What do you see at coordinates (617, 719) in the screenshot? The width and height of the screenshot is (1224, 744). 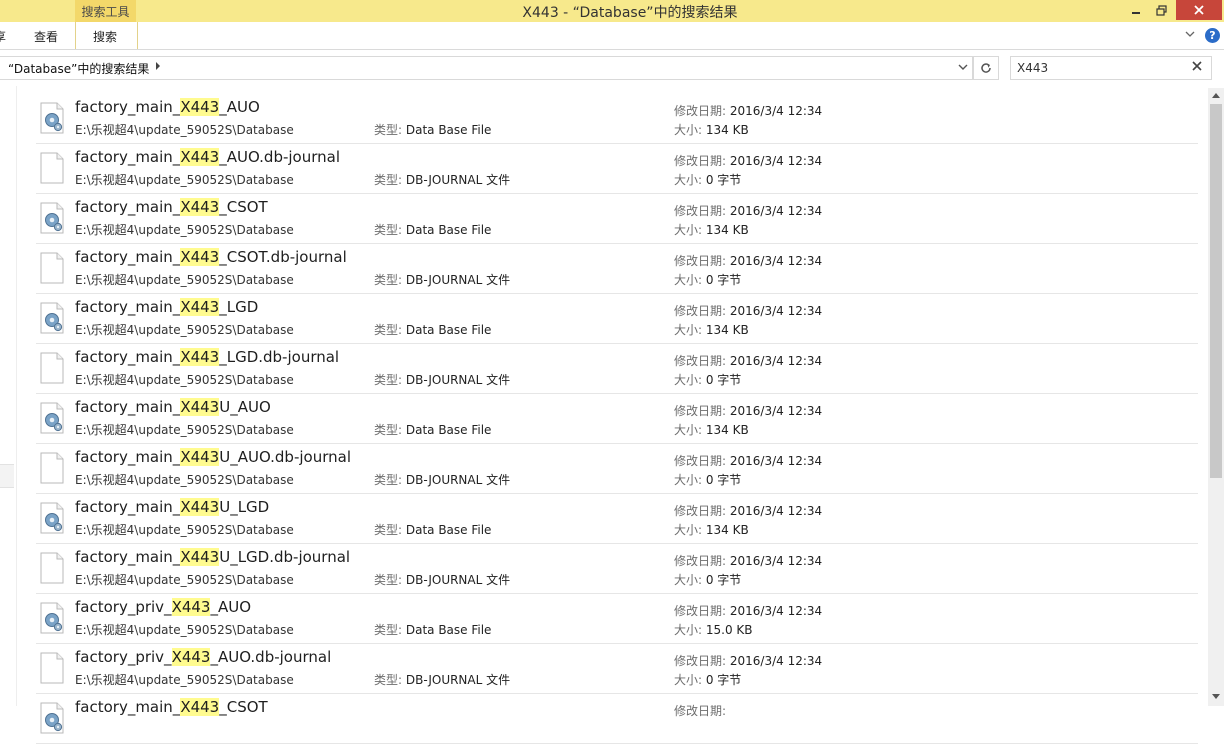 I see `list-item: factory_main_X443_CSOT 修改日期:` at bounding box center [617, 719].